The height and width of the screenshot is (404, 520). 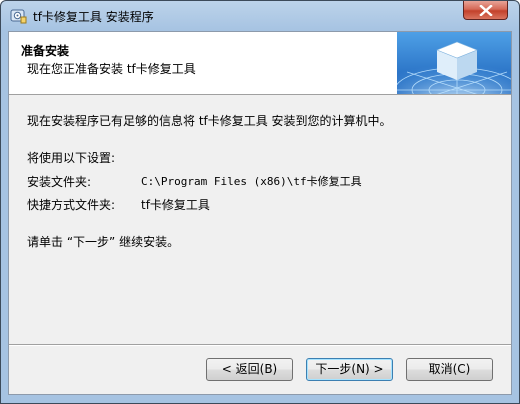 What do you see at coordinates (260, 16) in the screenshot?
I see `title-bar: tf卡修复工具 安装程序` at bounding box center [260, 16].